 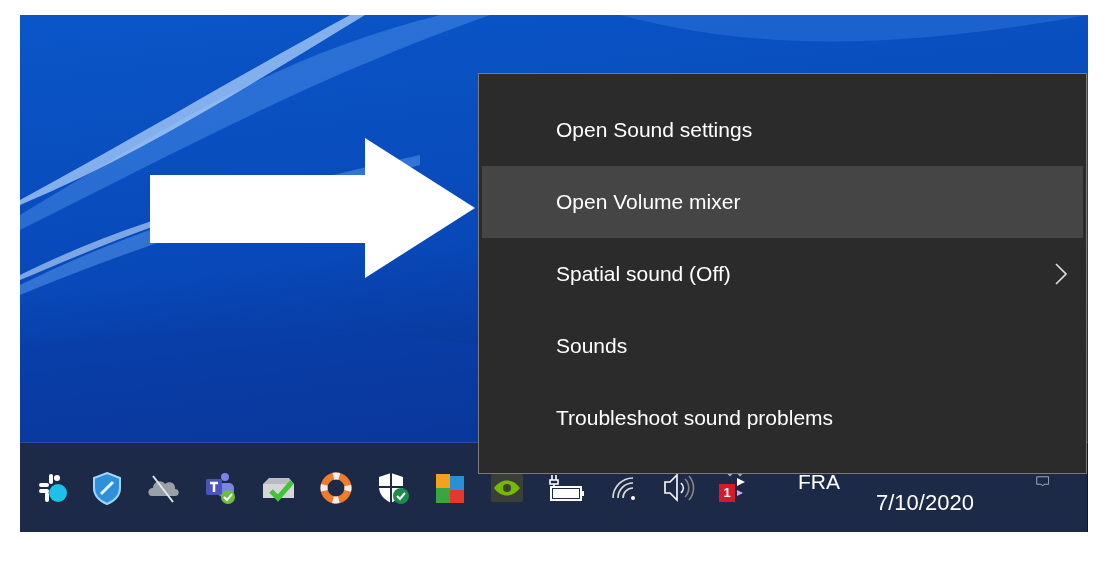 What do you see at coordinates (1061, 274) in the screenshot?
I see `chevron-right-icon` at bounding box center [1061, 274].